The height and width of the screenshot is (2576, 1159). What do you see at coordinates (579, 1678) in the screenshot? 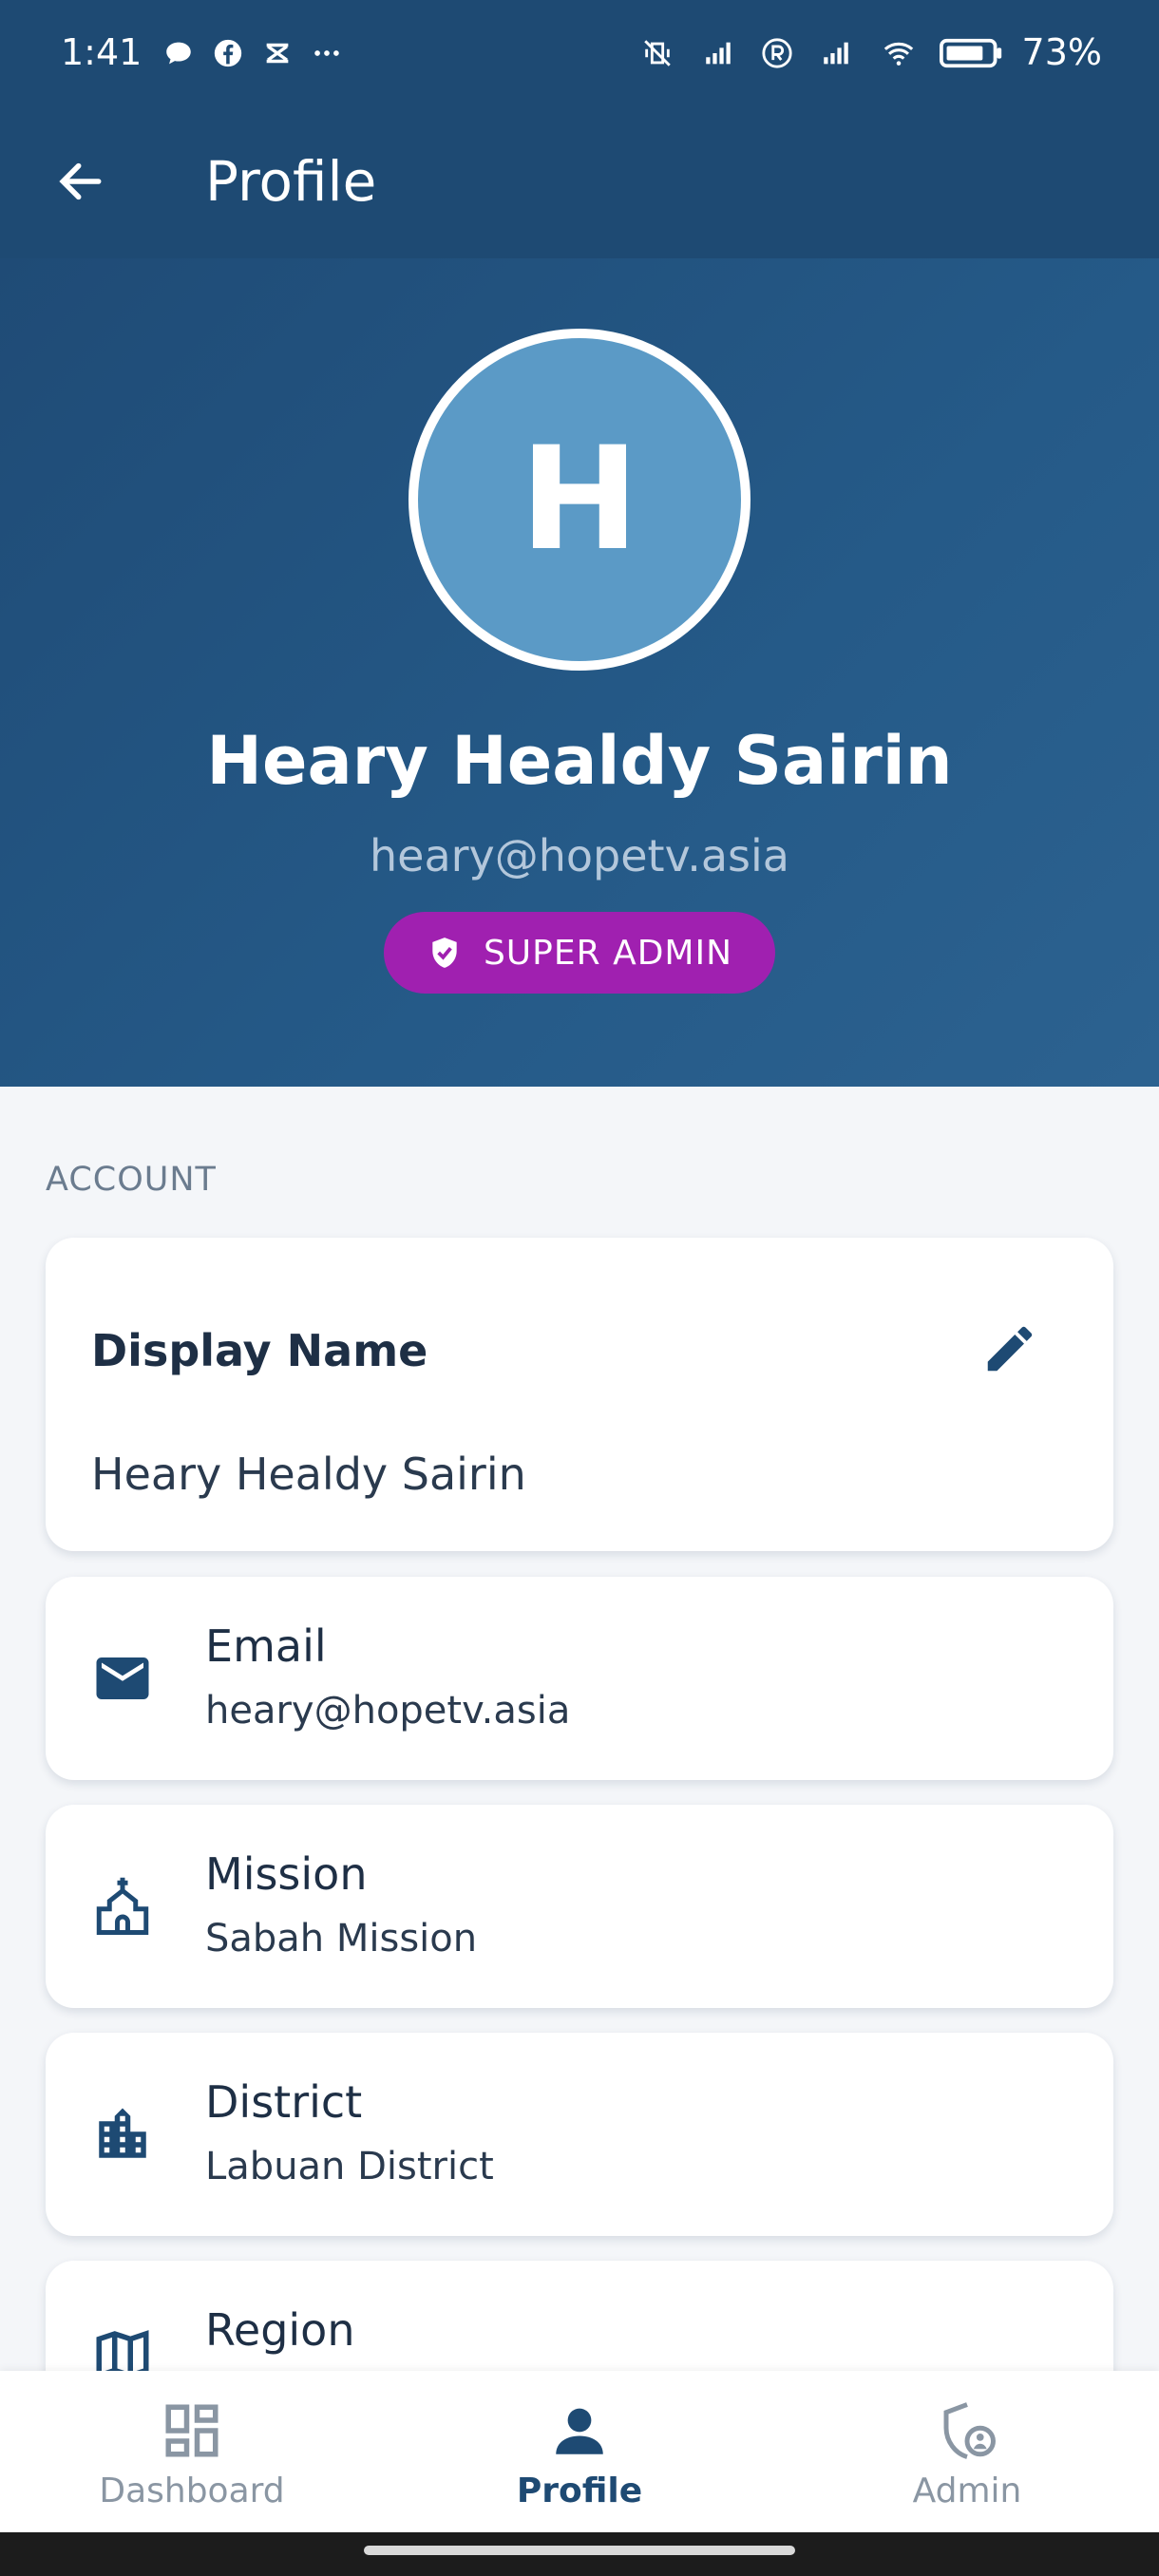
I see `email-card: Email heary@hopetv.asia` at bounding box center [579, 1678].